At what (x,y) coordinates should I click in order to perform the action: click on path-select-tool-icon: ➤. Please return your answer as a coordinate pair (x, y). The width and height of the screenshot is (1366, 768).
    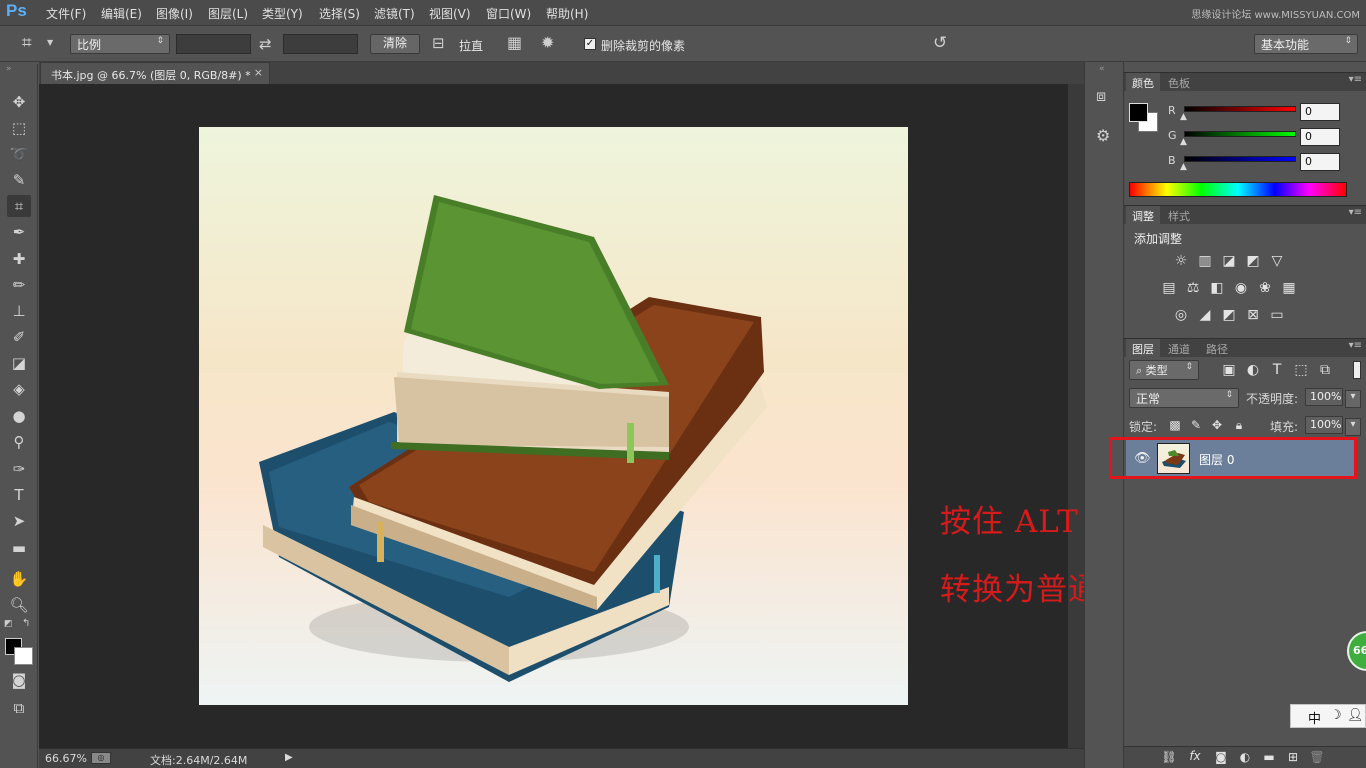
    Looking at the image, I should click on (19, 521).